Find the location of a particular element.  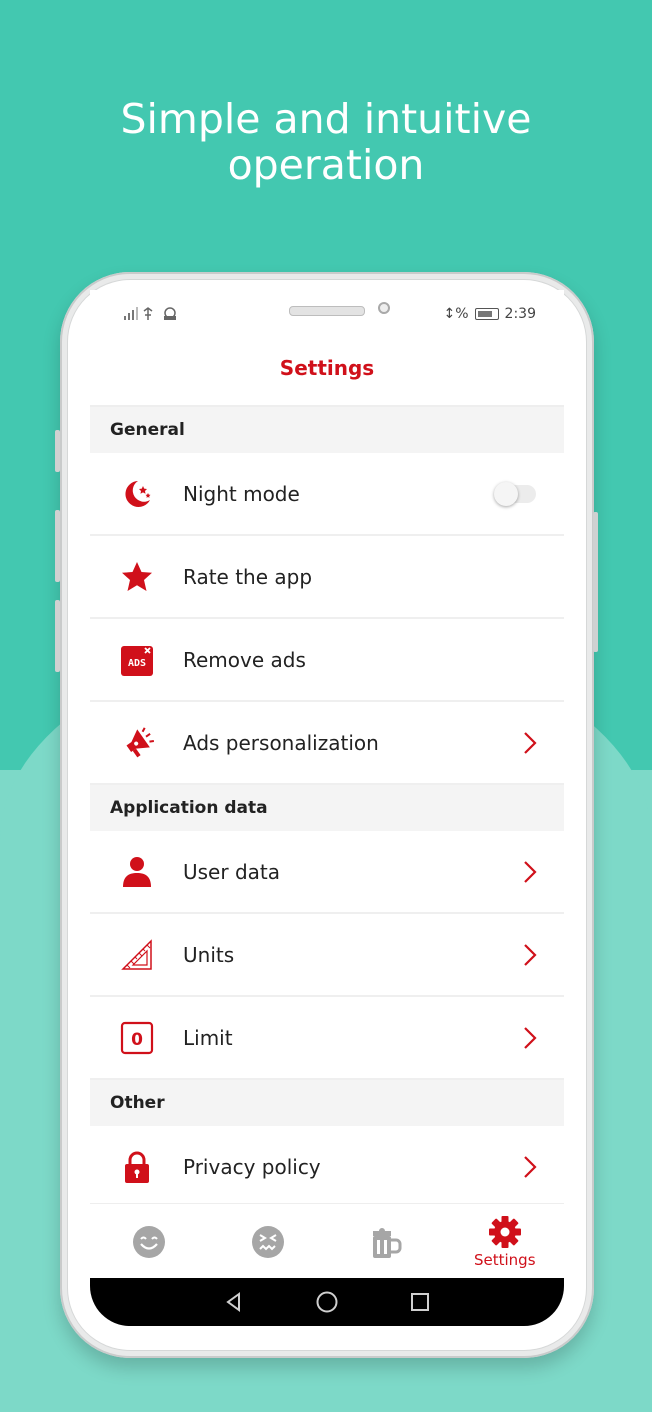

night-mode-toggle is located at coordinates (515, 493).